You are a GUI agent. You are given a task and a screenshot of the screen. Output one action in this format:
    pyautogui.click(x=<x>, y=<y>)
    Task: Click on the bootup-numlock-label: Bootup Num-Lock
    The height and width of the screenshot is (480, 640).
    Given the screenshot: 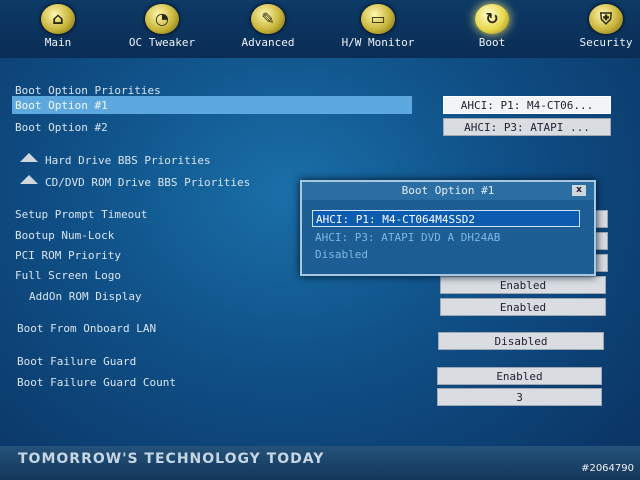 What is the action you would take?
    pyautogui.click(x=64, y=235)
    